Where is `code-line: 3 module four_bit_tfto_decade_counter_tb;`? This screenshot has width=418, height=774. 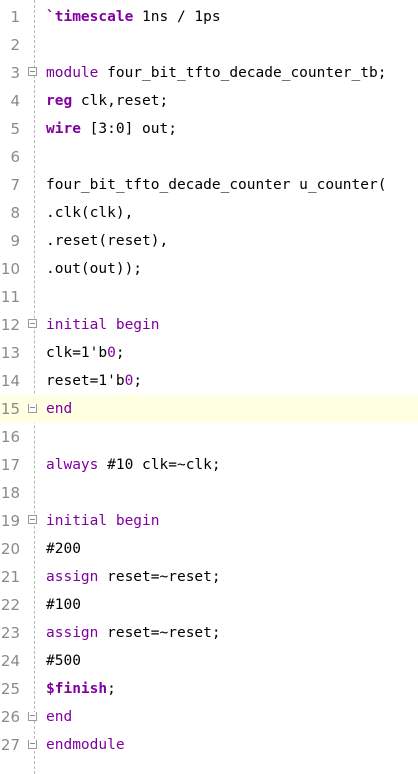
code-line: 3 module four_bit_tfto_decade_counter_tb; is located at coordinates (209, 73).